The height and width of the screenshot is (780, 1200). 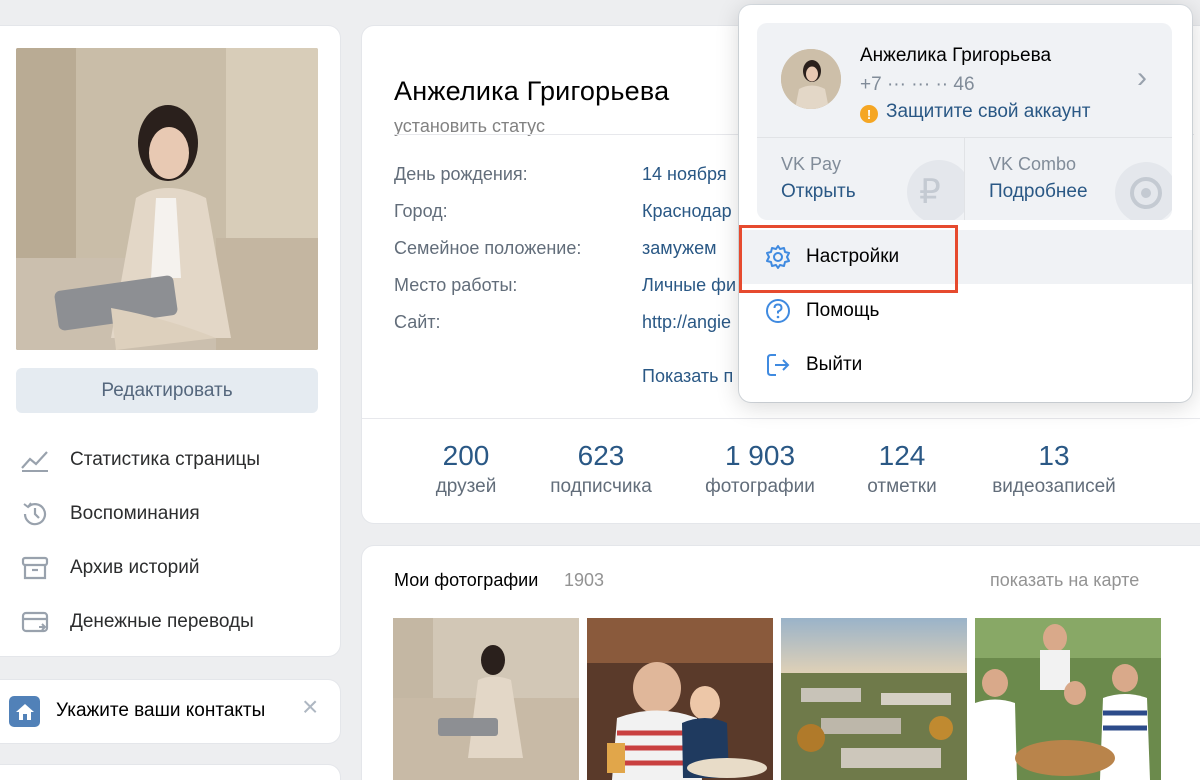 What do you see at coordinates (686, 325) in the screenshot?
I see `info-value: http://angie` at bounding box center [686, 325].